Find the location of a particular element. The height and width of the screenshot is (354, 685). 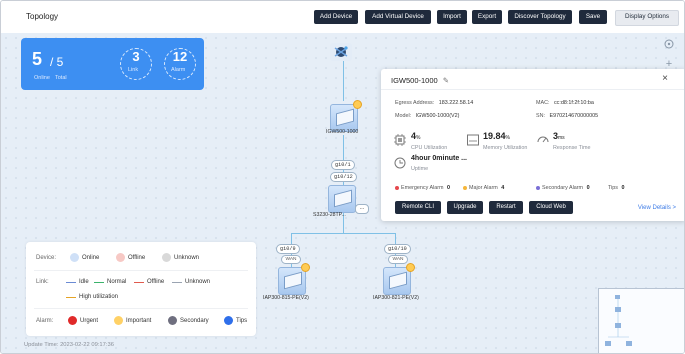

memory-label: Memory Utilization is located at coordinates (505, 148).